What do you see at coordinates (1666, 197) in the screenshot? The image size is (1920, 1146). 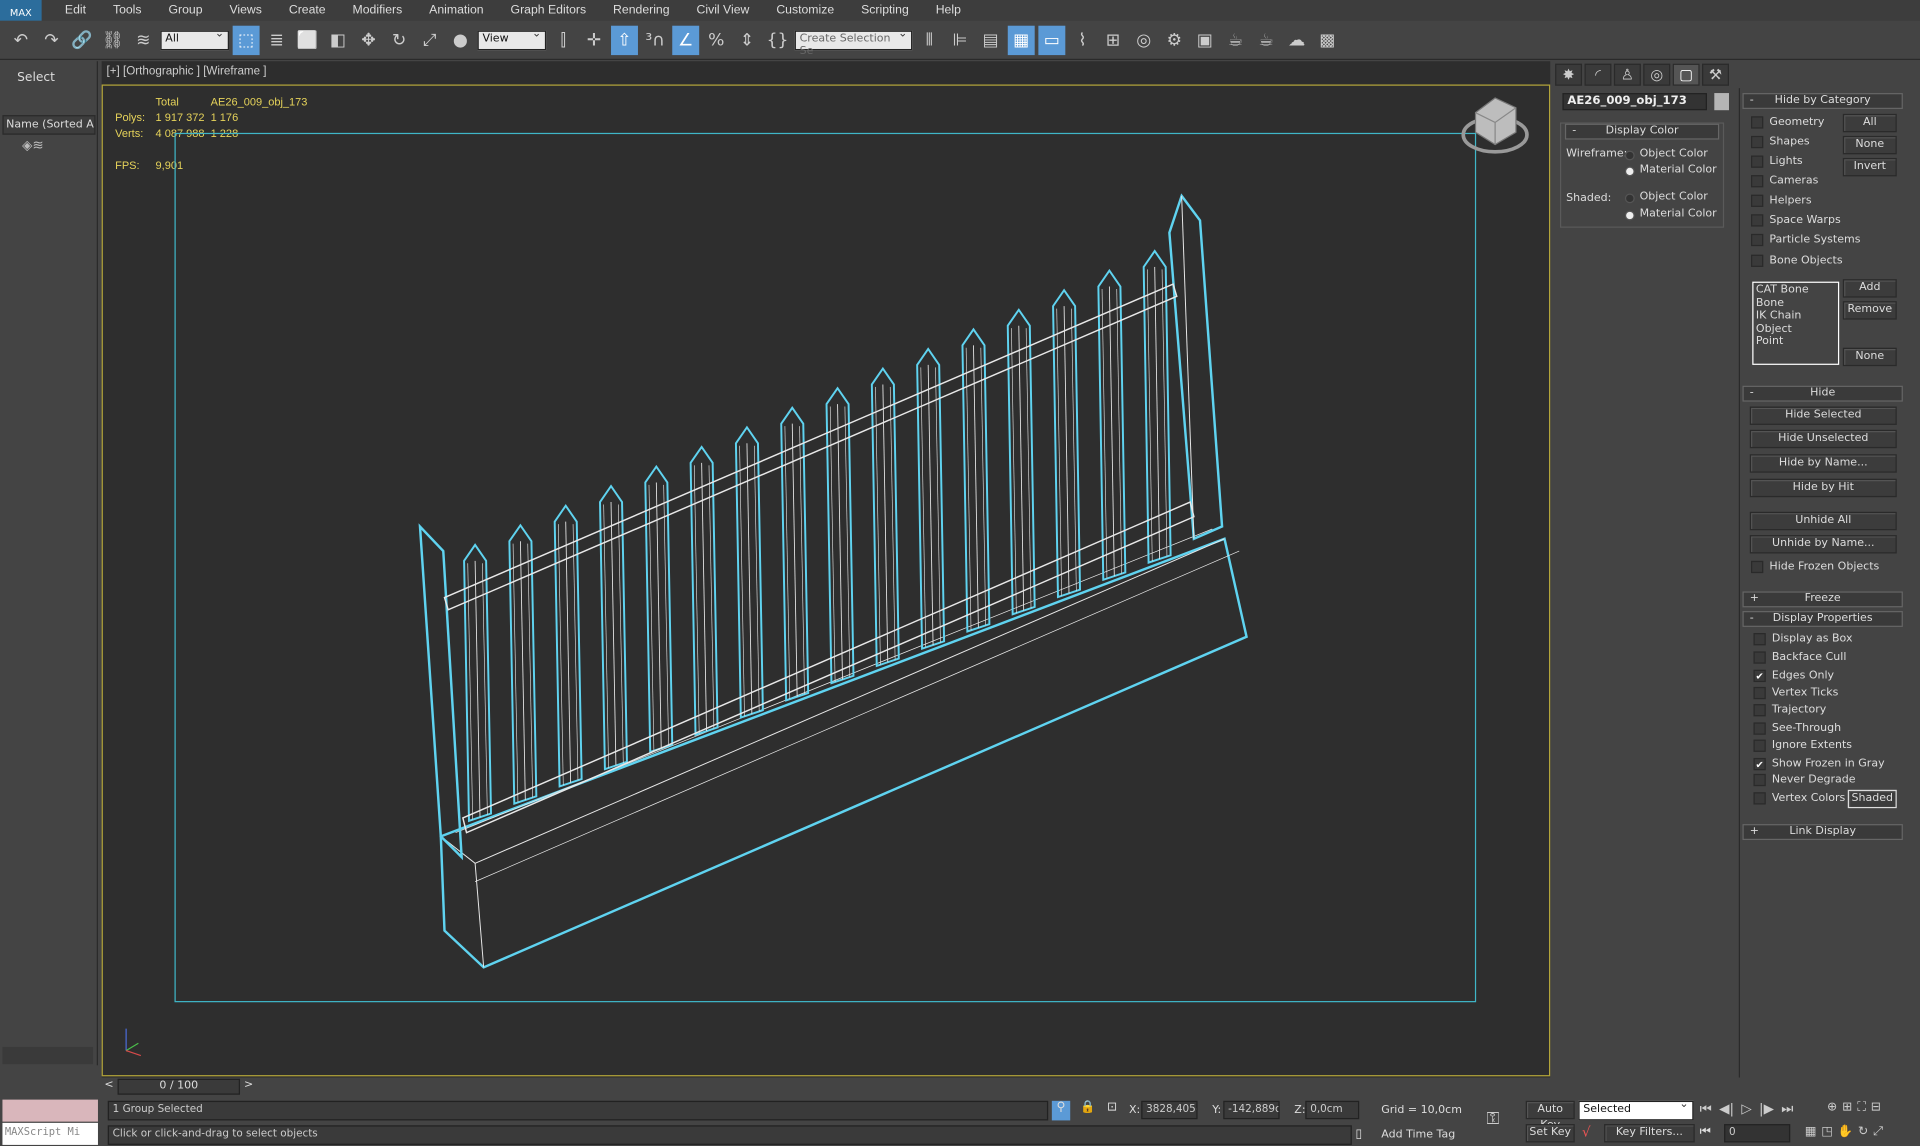 I see `shaded-object-color-radio: Object Color` at bounding box center [1666, 197].